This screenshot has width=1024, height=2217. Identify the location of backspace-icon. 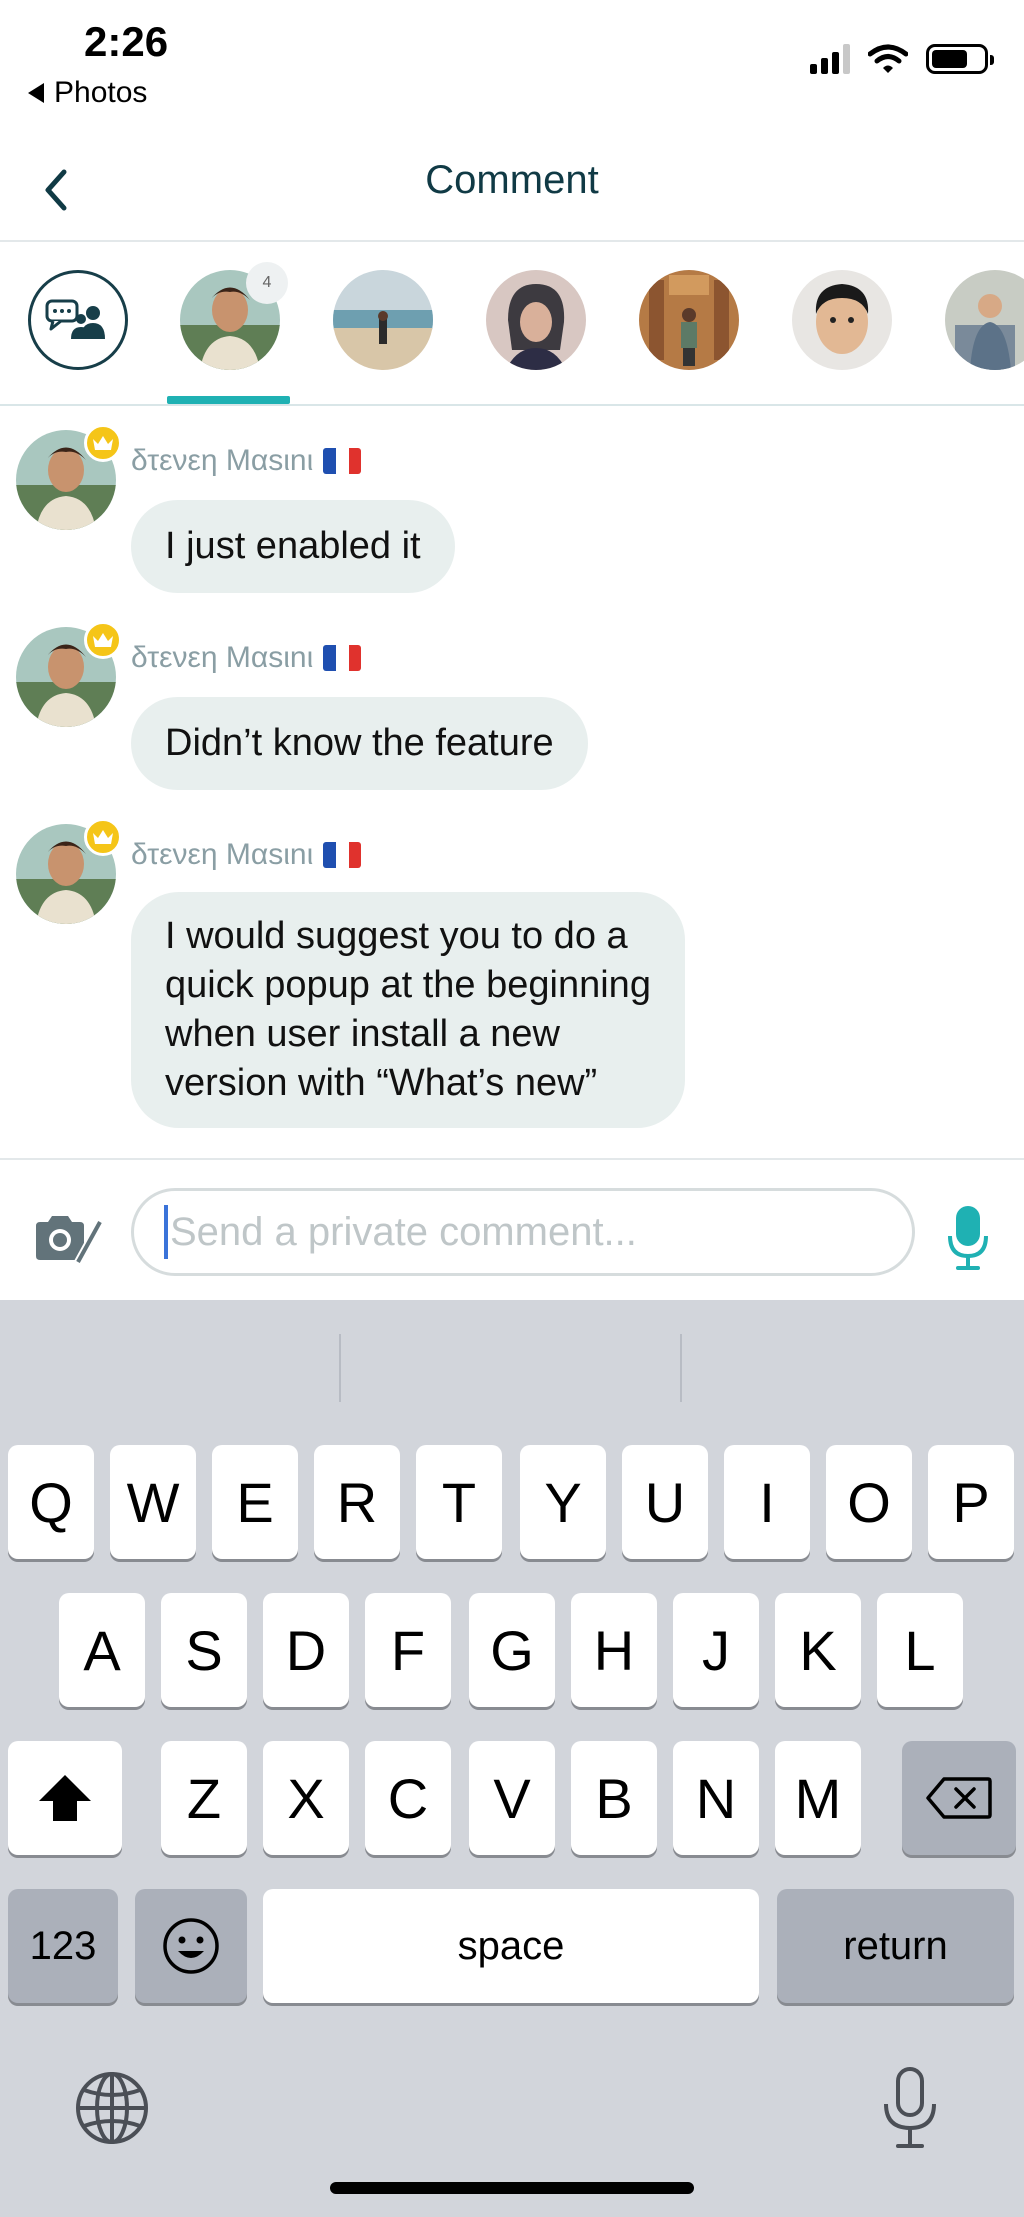
(959, 1798).